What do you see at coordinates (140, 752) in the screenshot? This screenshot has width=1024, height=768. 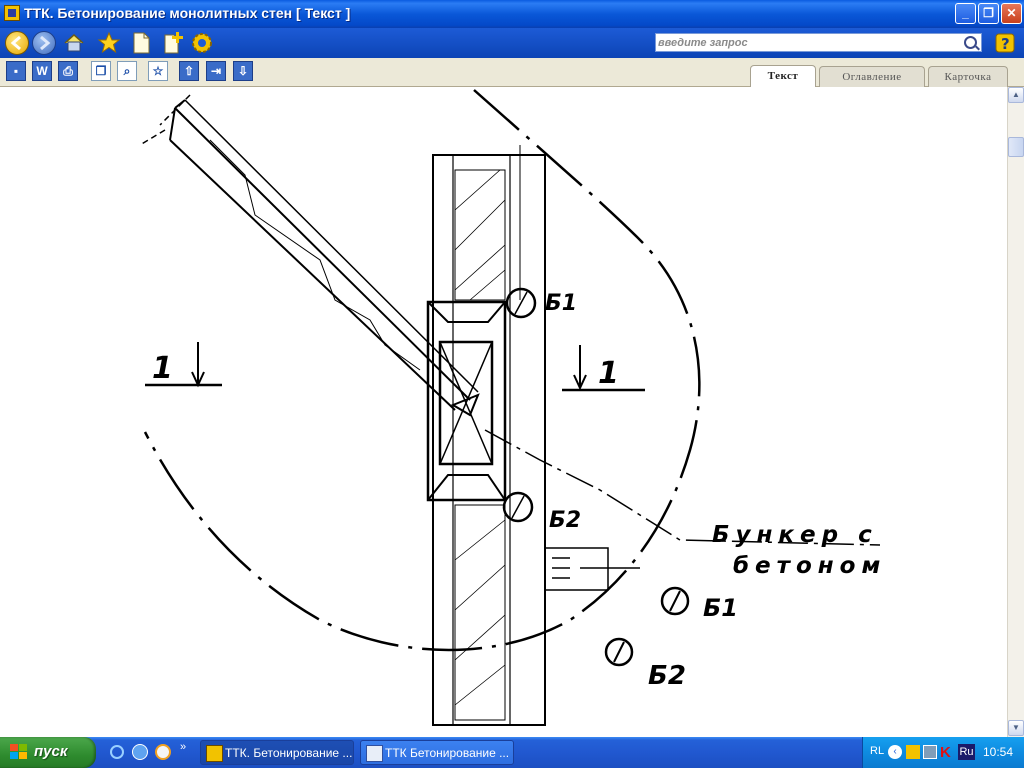 I see `quicklaunch-ie-icon` at bounding box center [140, 752].